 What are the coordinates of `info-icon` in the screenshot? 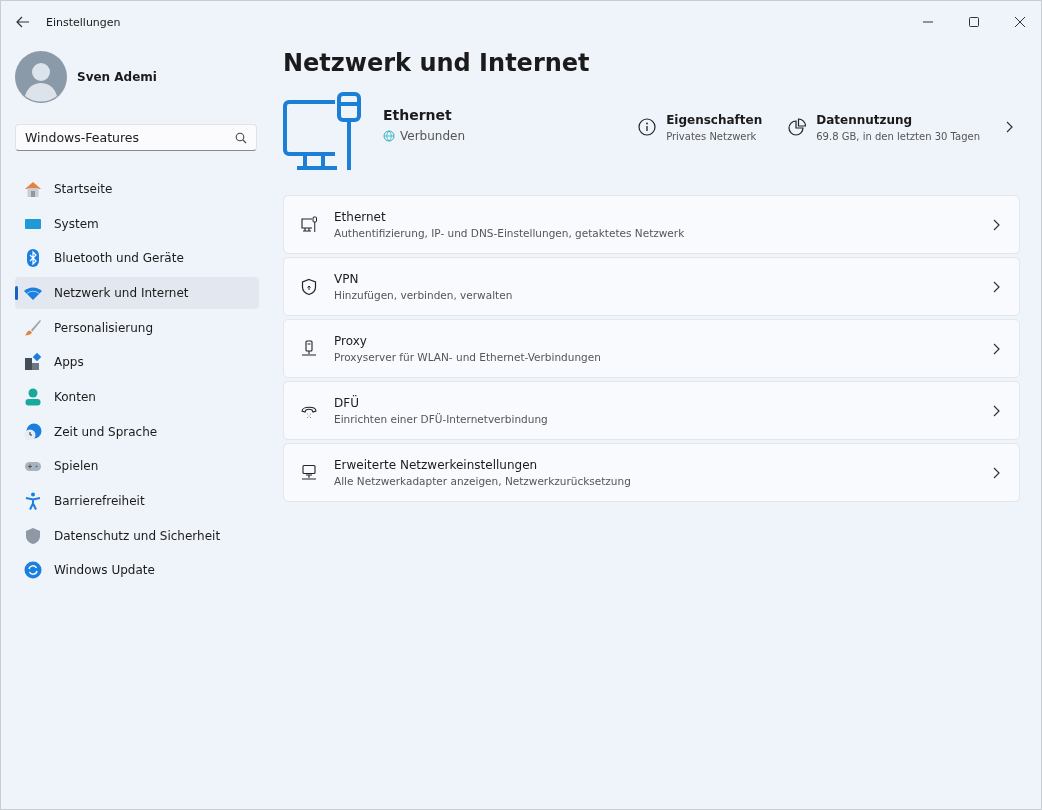 It's located at (647, 127).